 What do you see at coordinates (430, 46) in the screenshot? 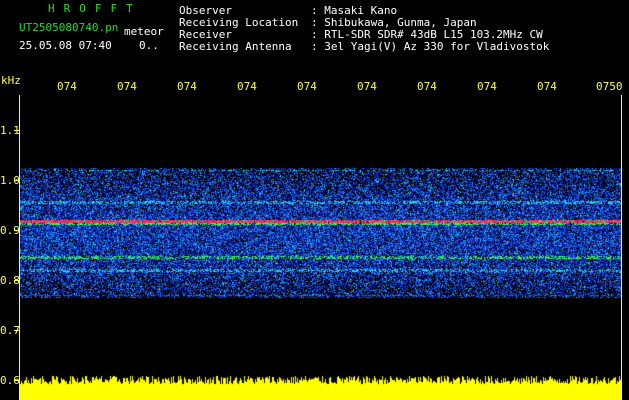
I see `antenna-value: : 3el Yagi(V) Az 330 for Vladivostok` at bounding box center [430, 46].